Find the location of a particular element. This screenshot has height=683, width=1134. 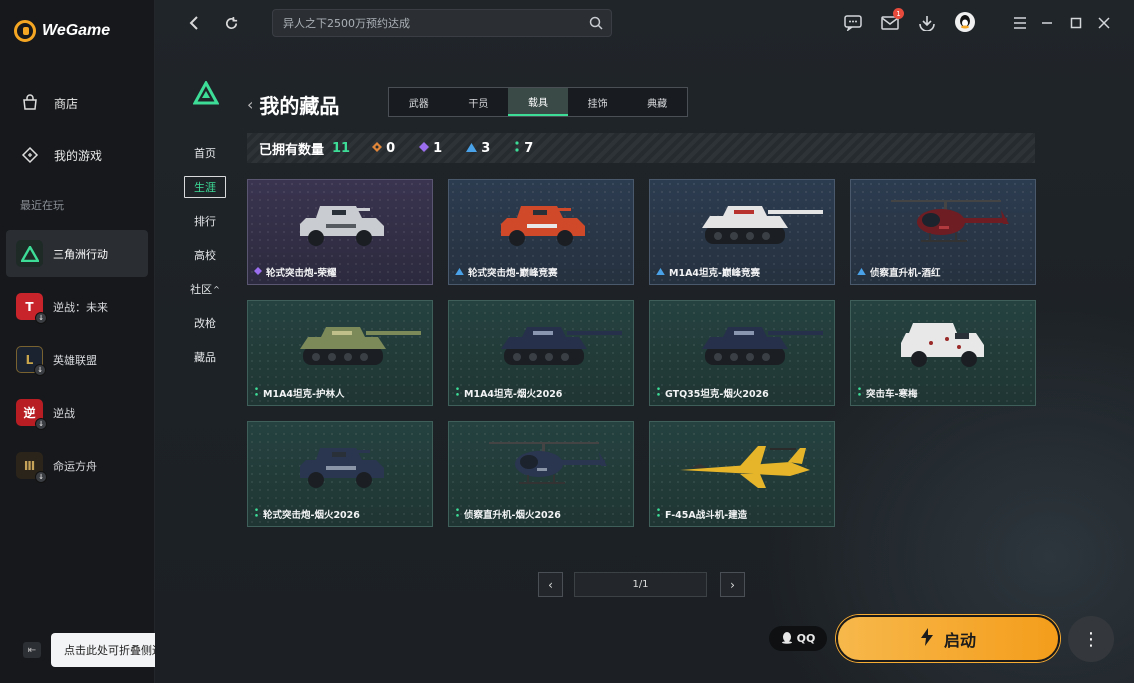

rarity-purple-count: 1 is located at coordinates (430, 148).